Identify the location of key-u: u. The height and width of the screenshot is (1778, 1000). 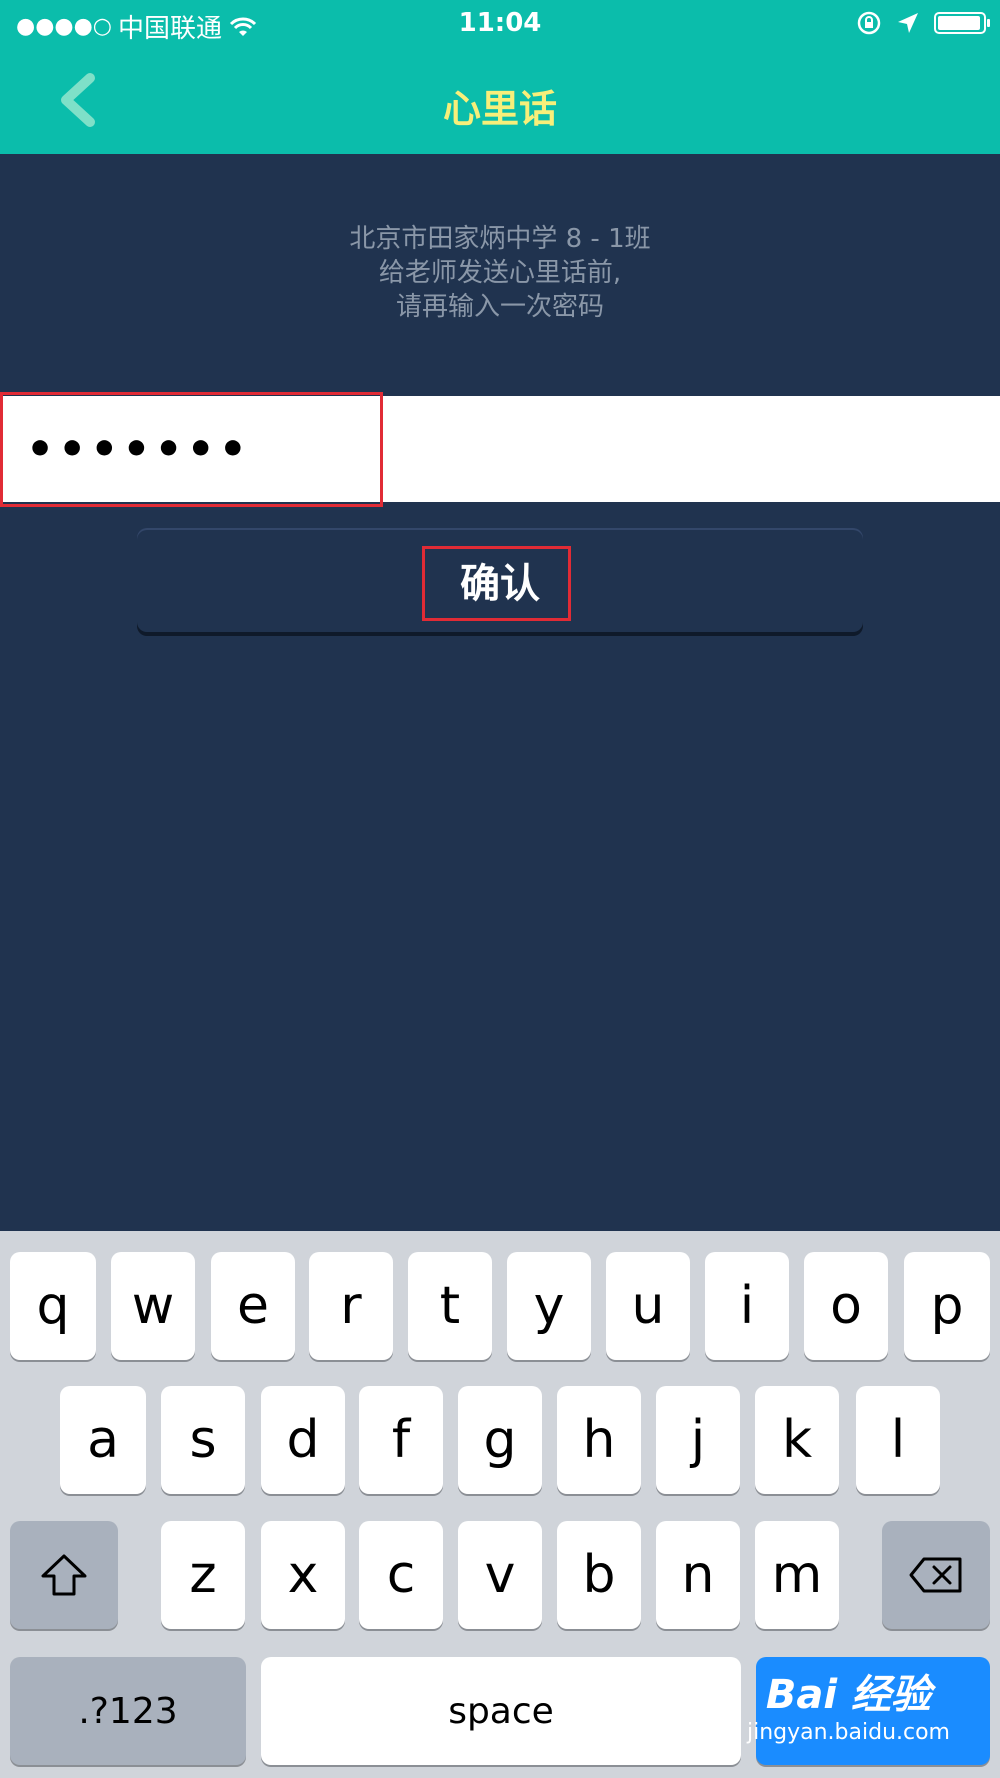
(648, 1306).